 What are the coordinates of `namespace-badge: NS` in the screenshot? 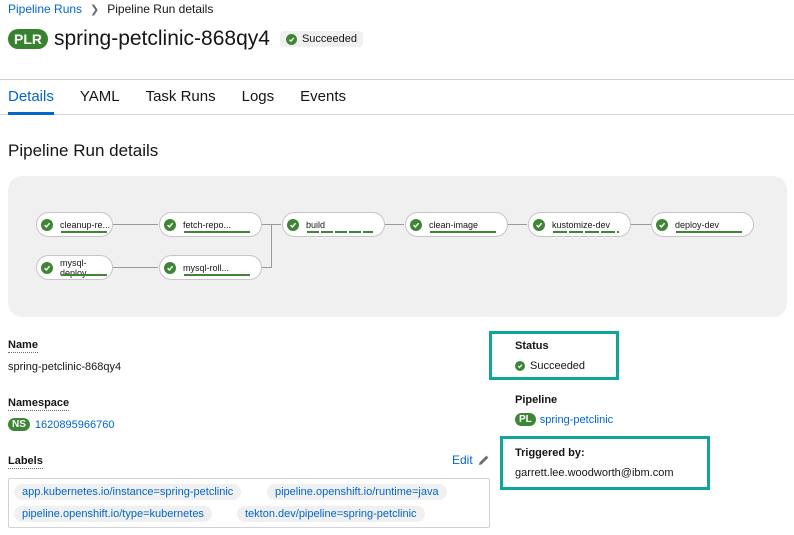 It's located at (19, 424).